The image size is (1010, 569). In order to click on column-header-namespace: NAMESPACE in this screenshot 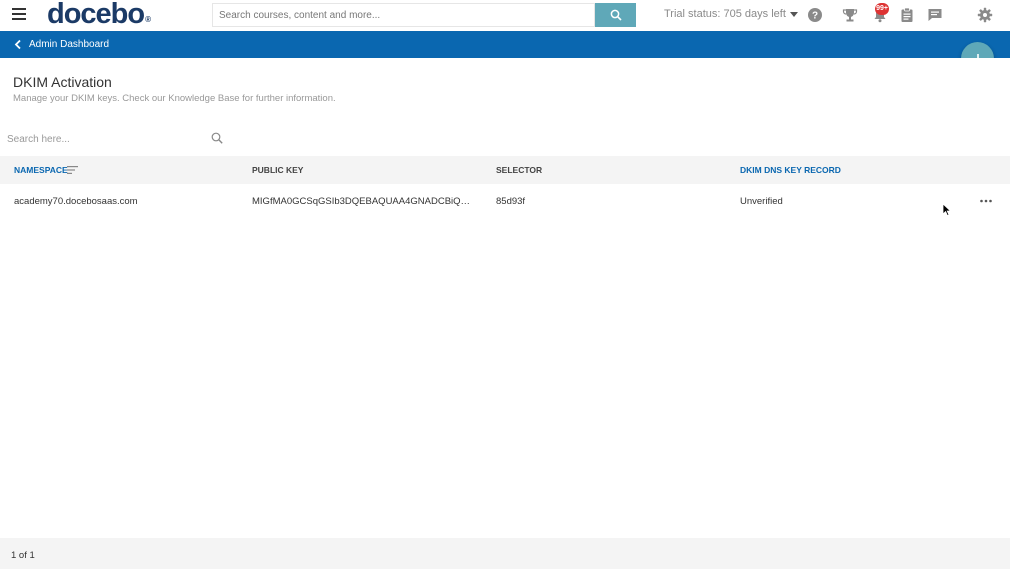, I will do `click(41, 170)`.